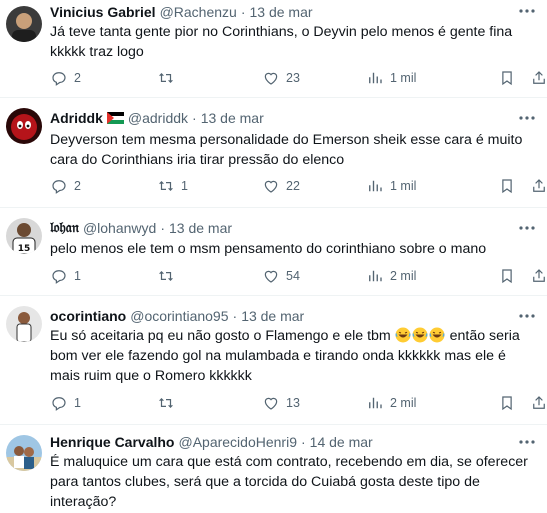 This screenshot has height=513, width=547. What do you see at coordinates (76, 118) in the screenshot?
I see `author-name: Adriddk` at bounding box center [76, 118].